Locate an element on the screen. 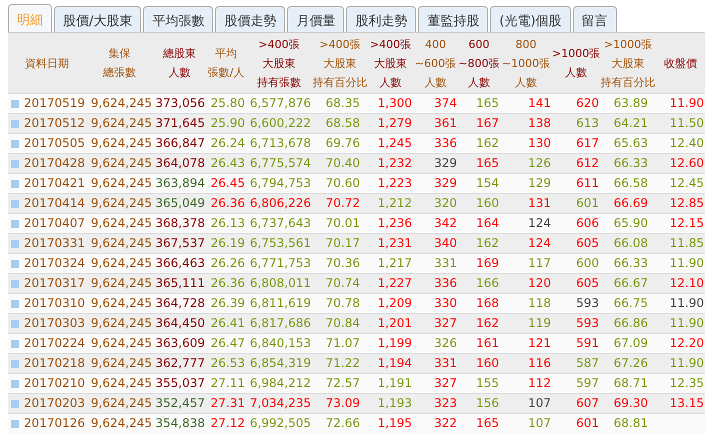 The image size is (720, 436). table-cell: 107 is located at coordinates (526, 423).